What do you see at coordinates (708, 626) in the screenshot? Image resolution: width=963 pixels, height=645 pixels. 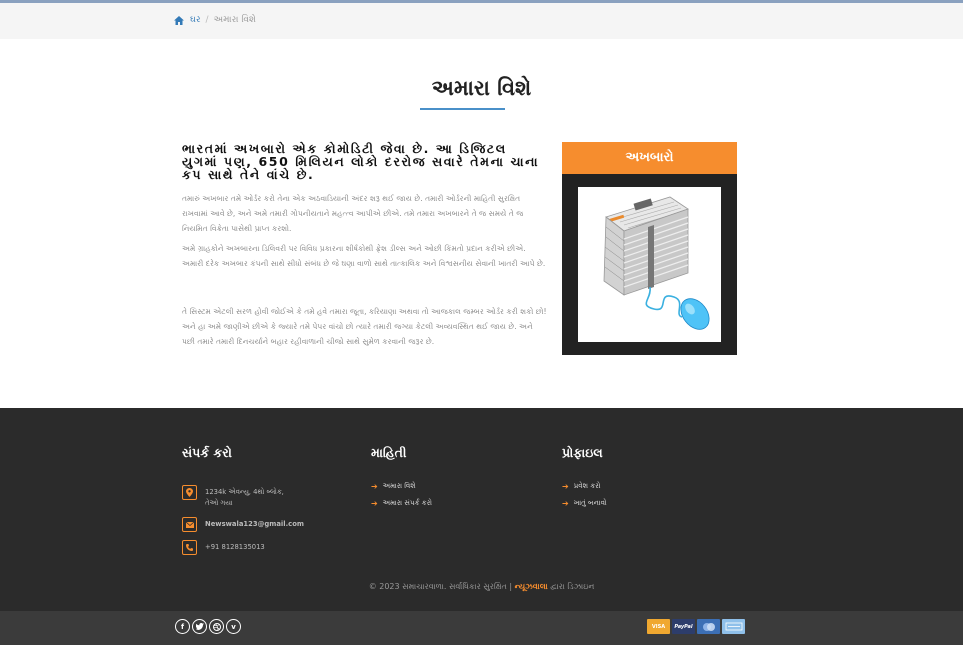 I see `mastercard-icon` at bounding box center [708, 626].